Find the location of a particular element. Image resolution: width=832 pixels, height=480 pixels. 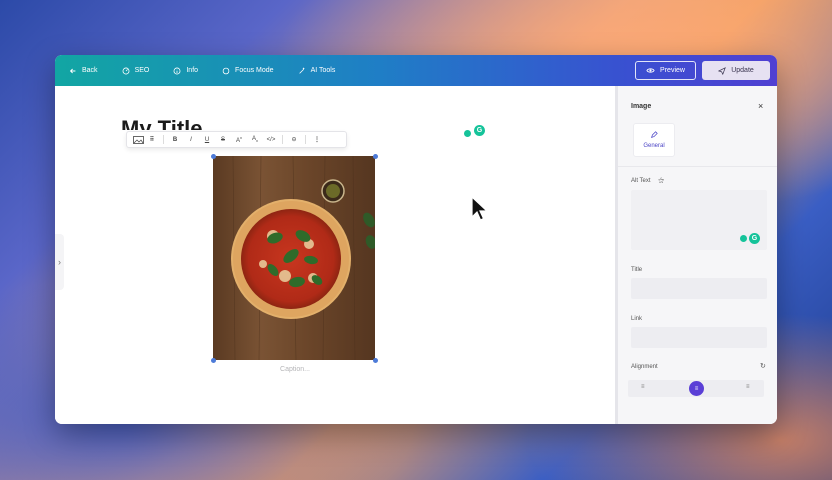

ai-tools-button: AI Tools is located at coordinates (317, 71).